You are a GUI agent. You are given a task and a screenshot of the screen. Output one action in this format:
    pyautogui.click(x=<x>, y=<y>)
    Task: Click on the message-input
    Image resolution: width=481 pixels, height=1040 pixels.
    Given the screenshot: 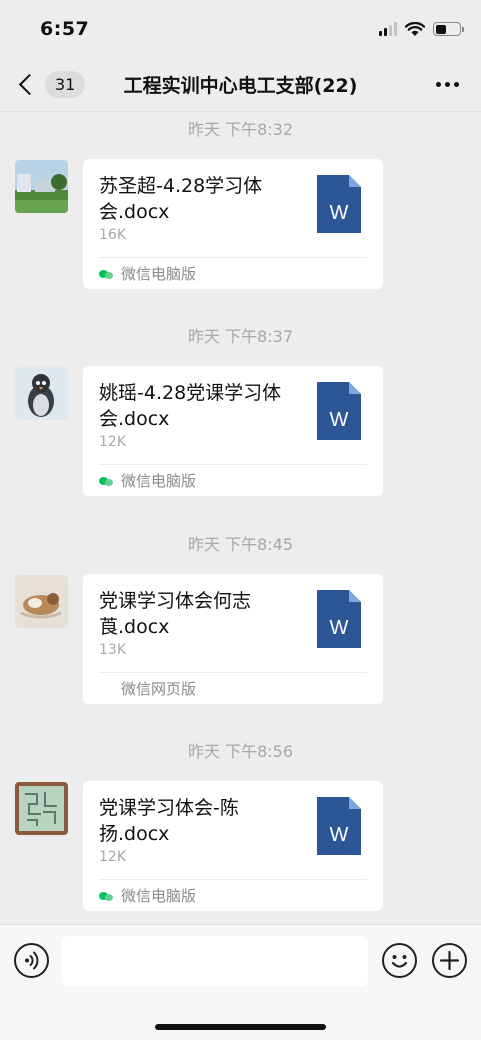 What is the action you would take?
    pyautogui.click(x=215, y=961)
    